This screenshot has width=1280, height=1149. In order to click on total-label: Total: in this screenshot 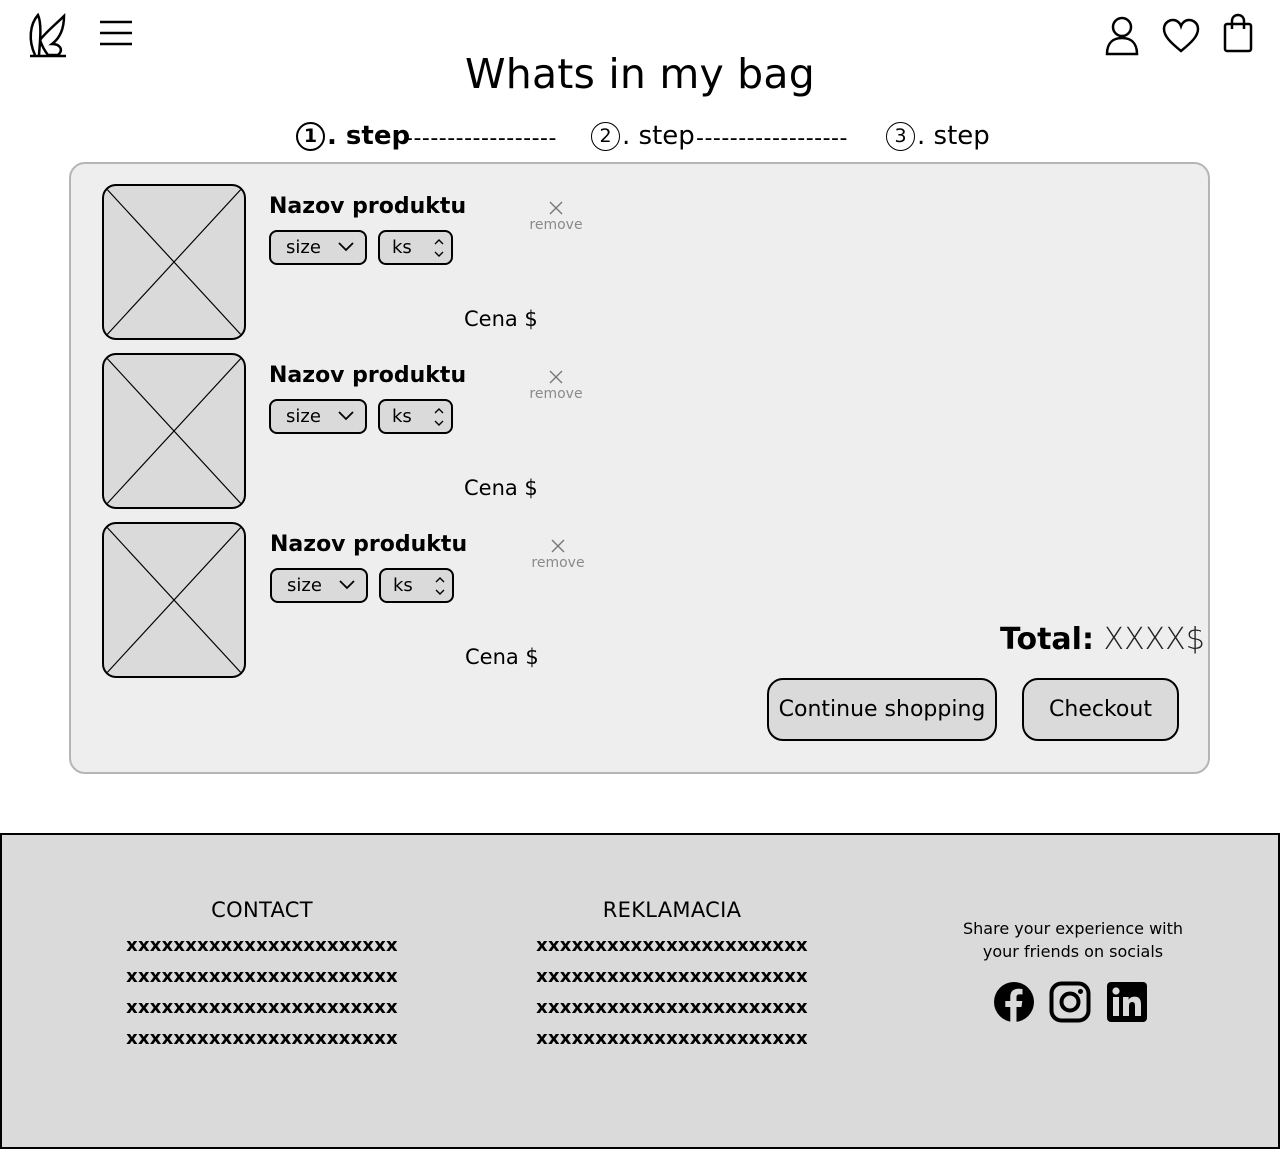, I will do `click(1047, 639)`.